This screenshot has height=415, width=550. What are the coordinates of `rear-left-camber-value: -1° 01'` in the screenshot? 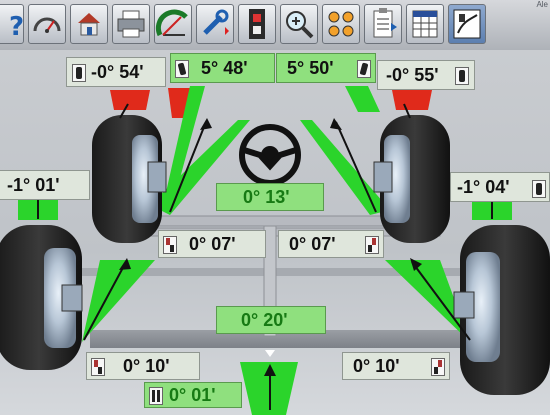 It's located at (33, 185).